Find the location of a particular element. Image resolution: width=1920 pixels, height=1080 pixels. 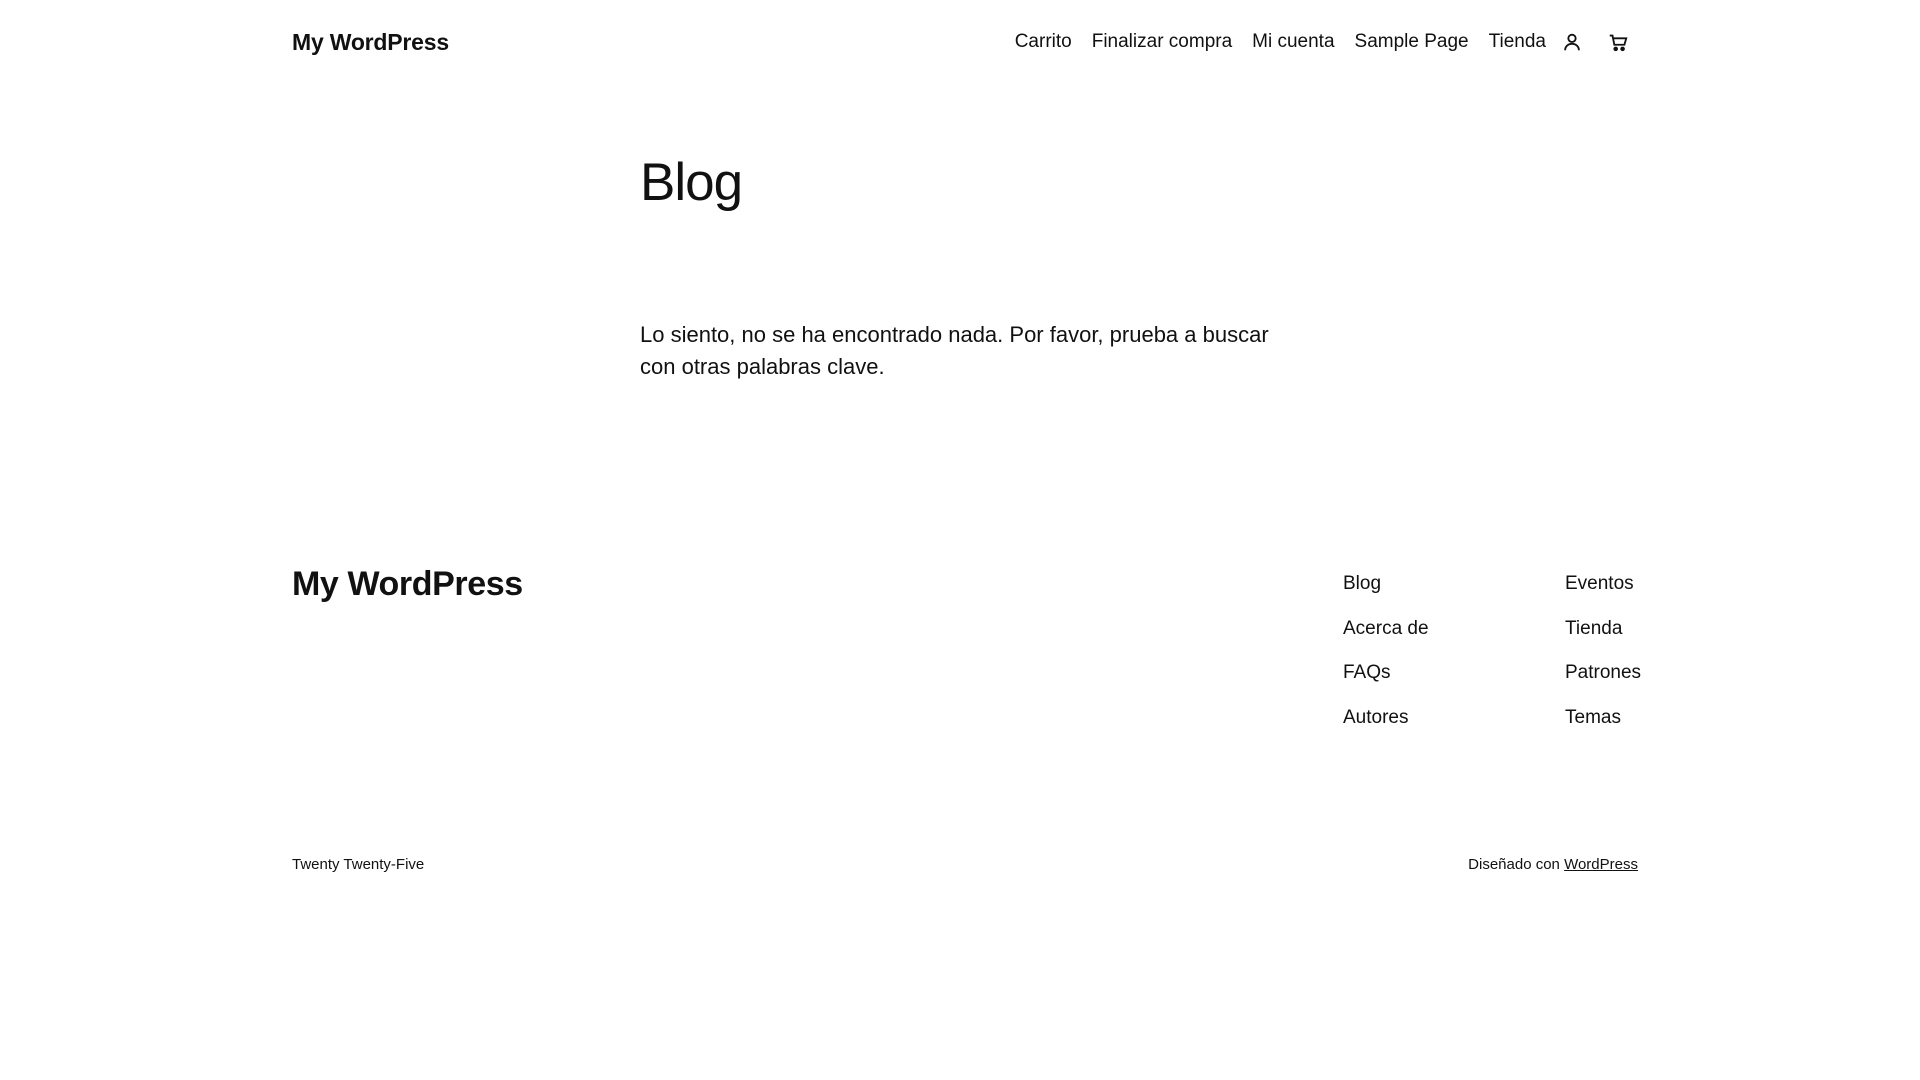

footer-link-eventos: Eventos is located at coordinates (1603, 584).